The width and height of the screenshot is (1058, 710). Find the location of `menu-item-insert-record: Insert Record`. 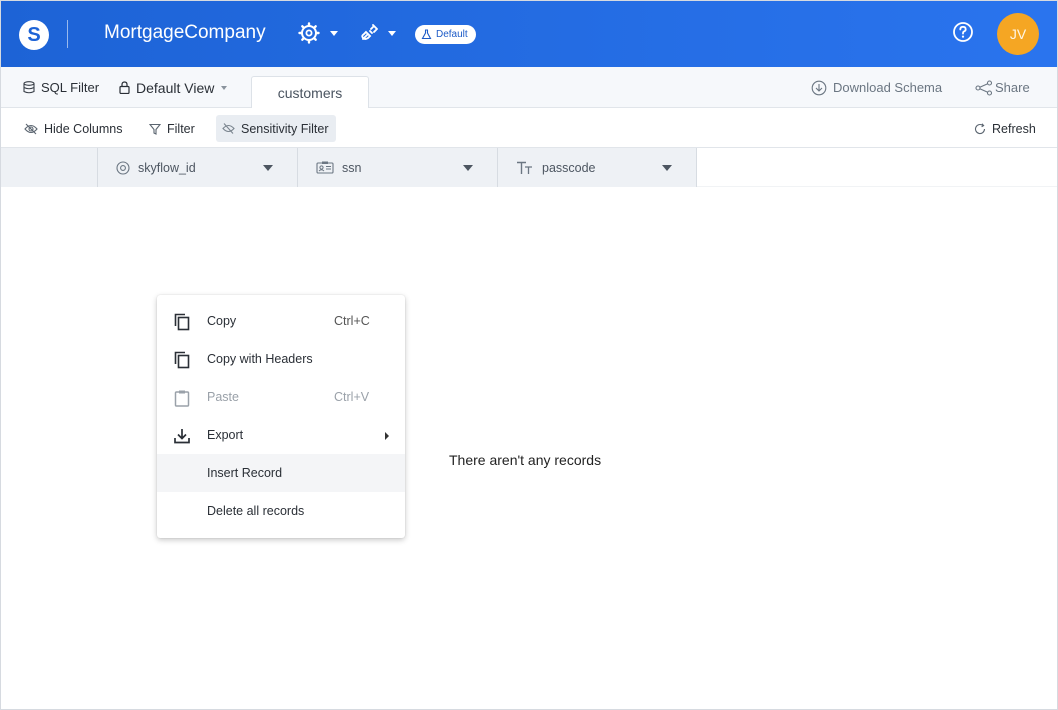

menu-item-insert-record: Insert Record is located at coordinates (281, 473).